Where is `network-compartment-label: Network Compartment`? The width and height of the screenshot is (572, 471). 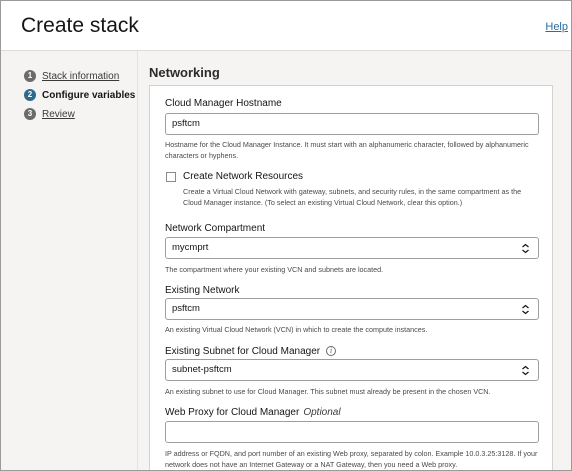
network-compartment-label: Network Compartment is located at coordinates (215, 228).